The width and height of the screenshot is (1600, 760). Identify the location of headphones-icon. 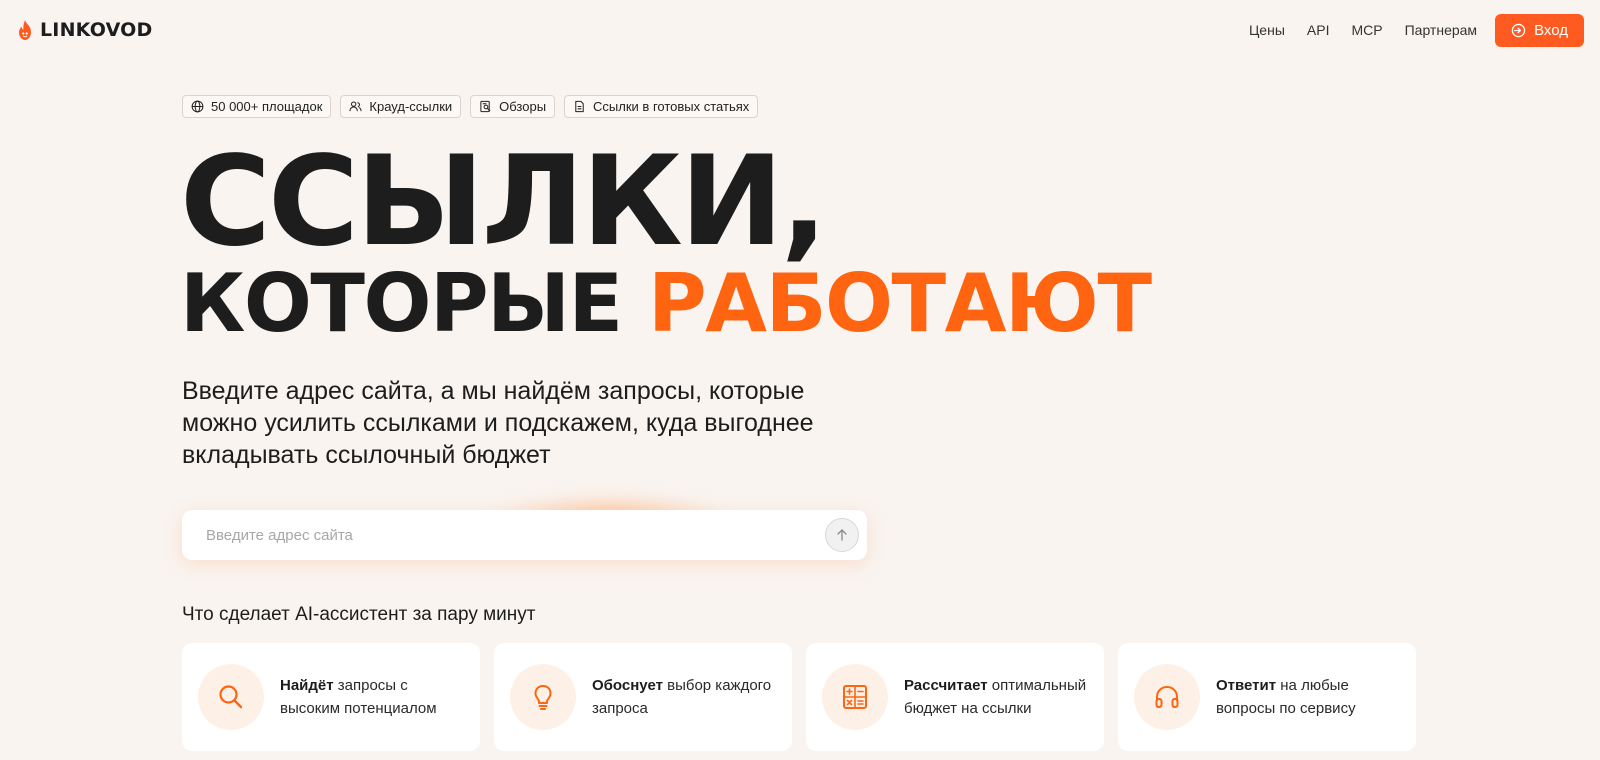
(1167, 696).